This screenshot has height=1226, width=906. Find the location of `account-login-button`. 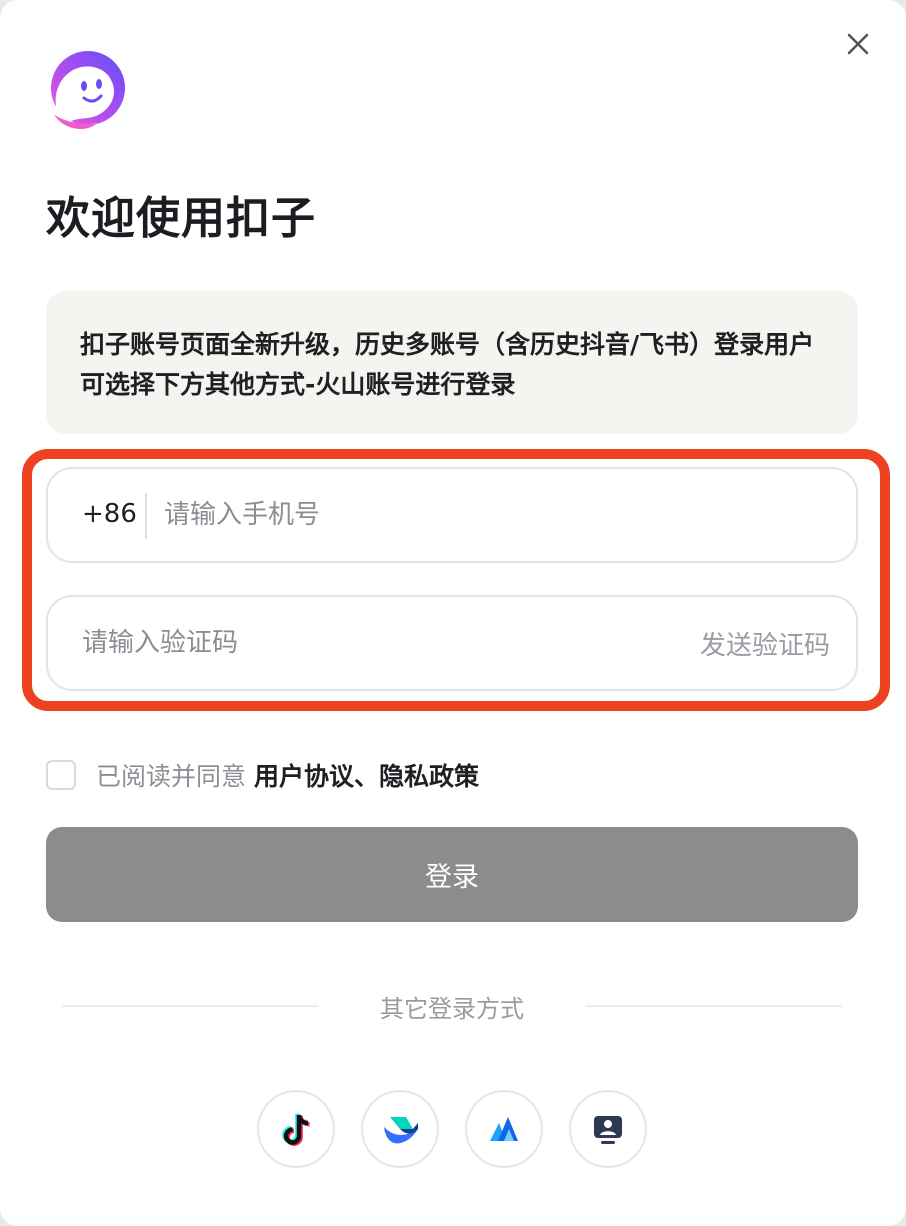

account-login-button is located at coordinates (608, 1129).